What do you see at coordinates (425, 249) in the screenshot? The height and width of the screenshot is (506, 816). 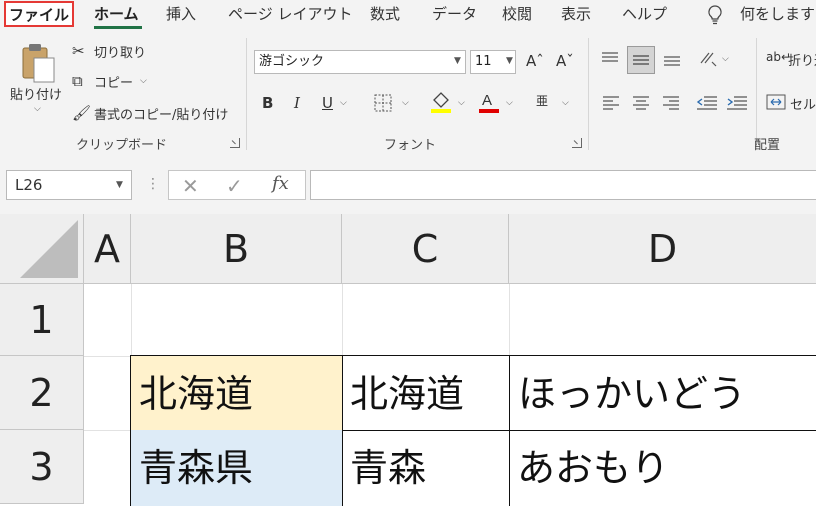 I see `column-header-c: C` at bounding box center [425, 249].